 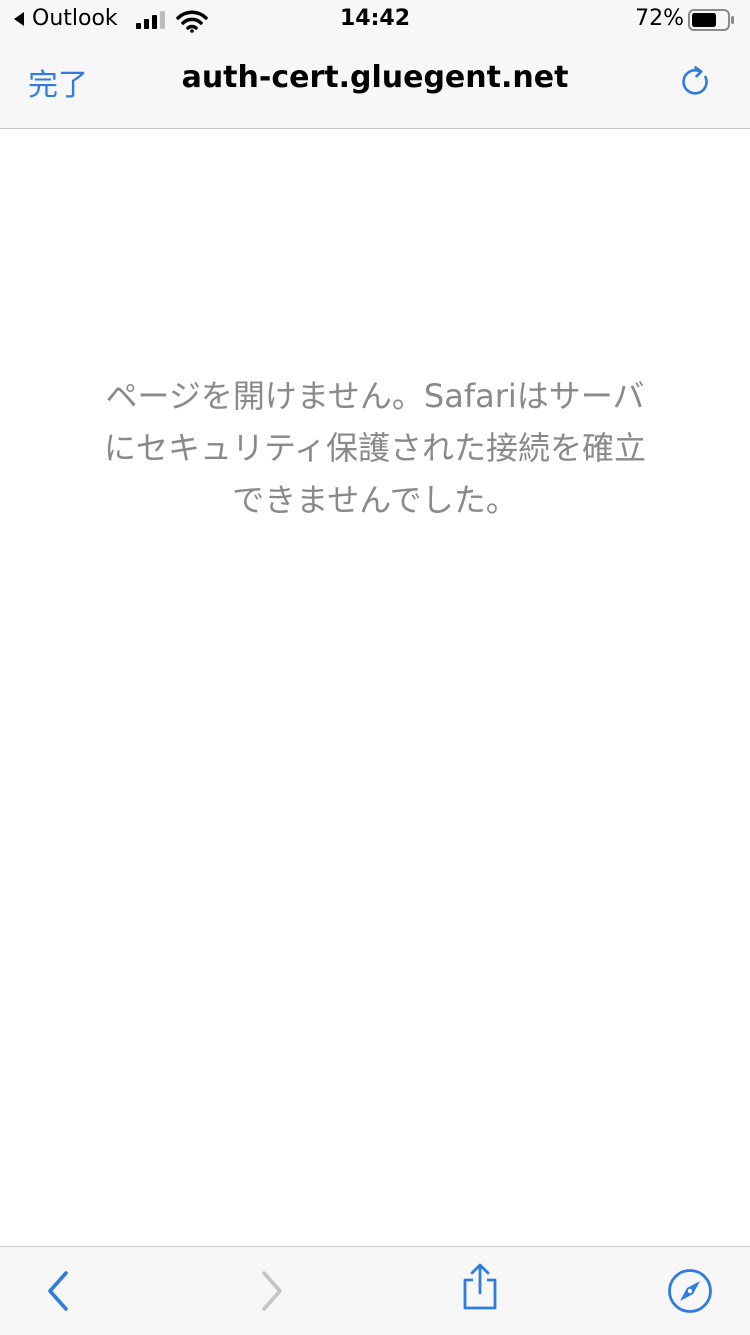 I want to click on compass-icon, so click(x=690, y=1291).